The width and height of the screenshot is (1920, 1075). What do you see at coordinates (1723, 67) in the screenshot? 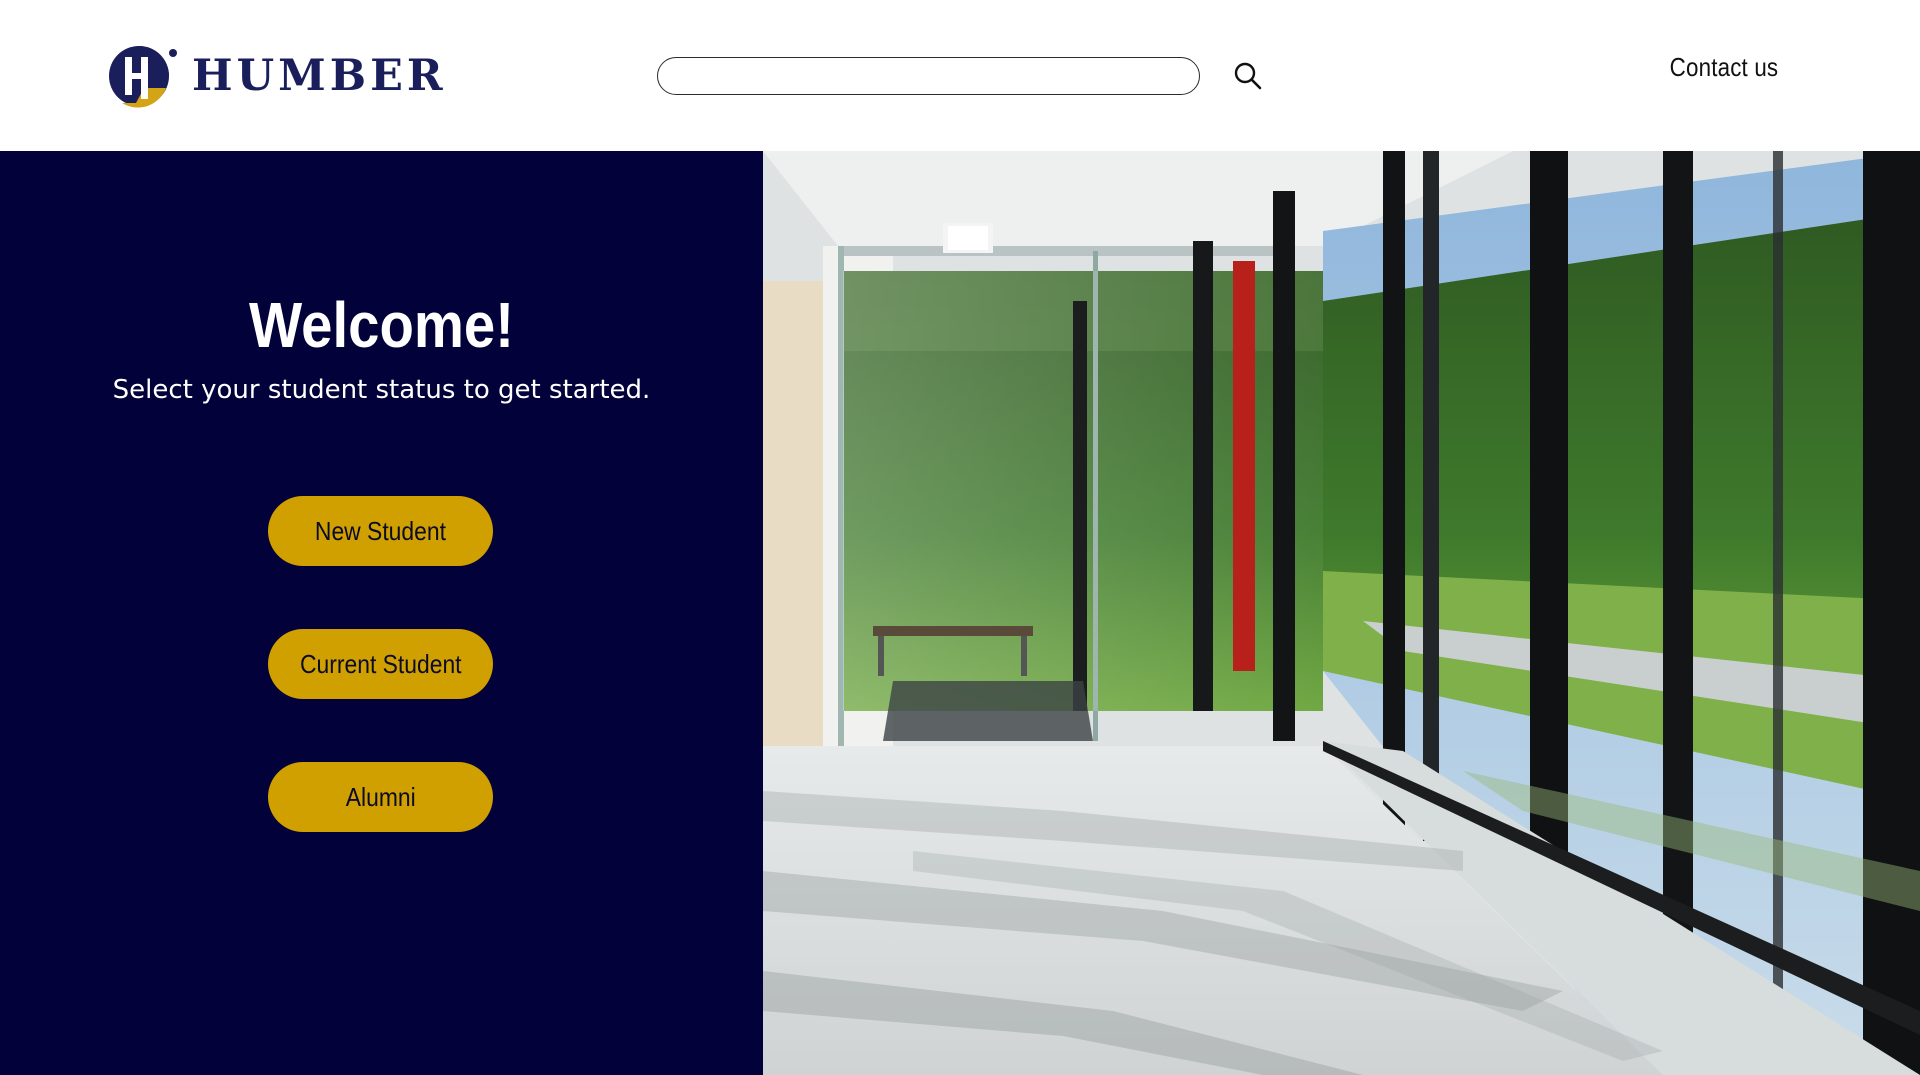
I see `contact-us-link: Contact us` at bounding box center [1723, 67].